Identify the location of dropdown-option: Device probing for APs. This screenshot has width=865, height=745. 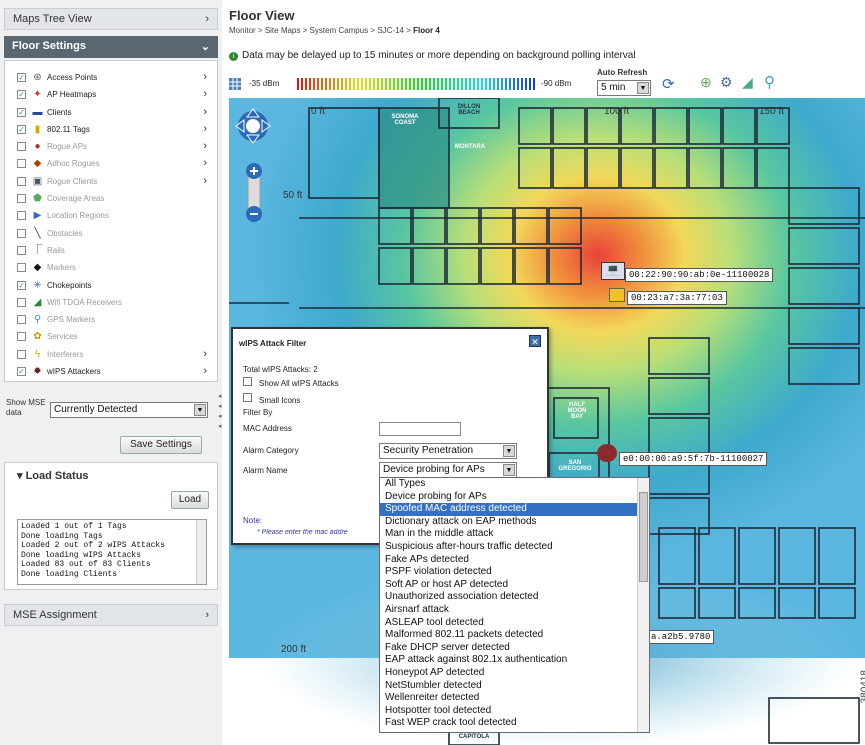
(514, 497).